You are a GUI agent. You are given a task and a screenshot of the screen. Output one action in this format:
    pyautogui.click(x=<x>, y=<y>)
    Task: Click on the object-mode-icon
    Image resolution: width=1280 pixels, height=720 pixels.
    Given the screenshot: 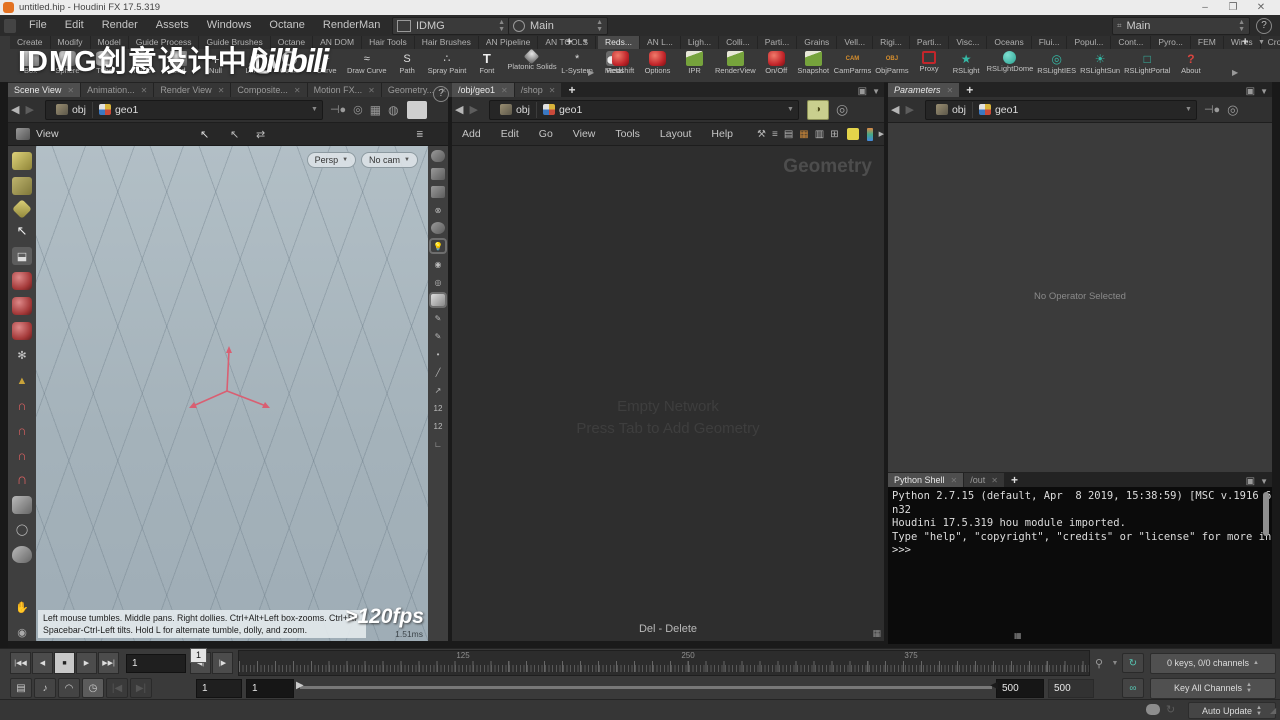 What is the action you would take?
    pyautogui.click(x=438, y=300)
    